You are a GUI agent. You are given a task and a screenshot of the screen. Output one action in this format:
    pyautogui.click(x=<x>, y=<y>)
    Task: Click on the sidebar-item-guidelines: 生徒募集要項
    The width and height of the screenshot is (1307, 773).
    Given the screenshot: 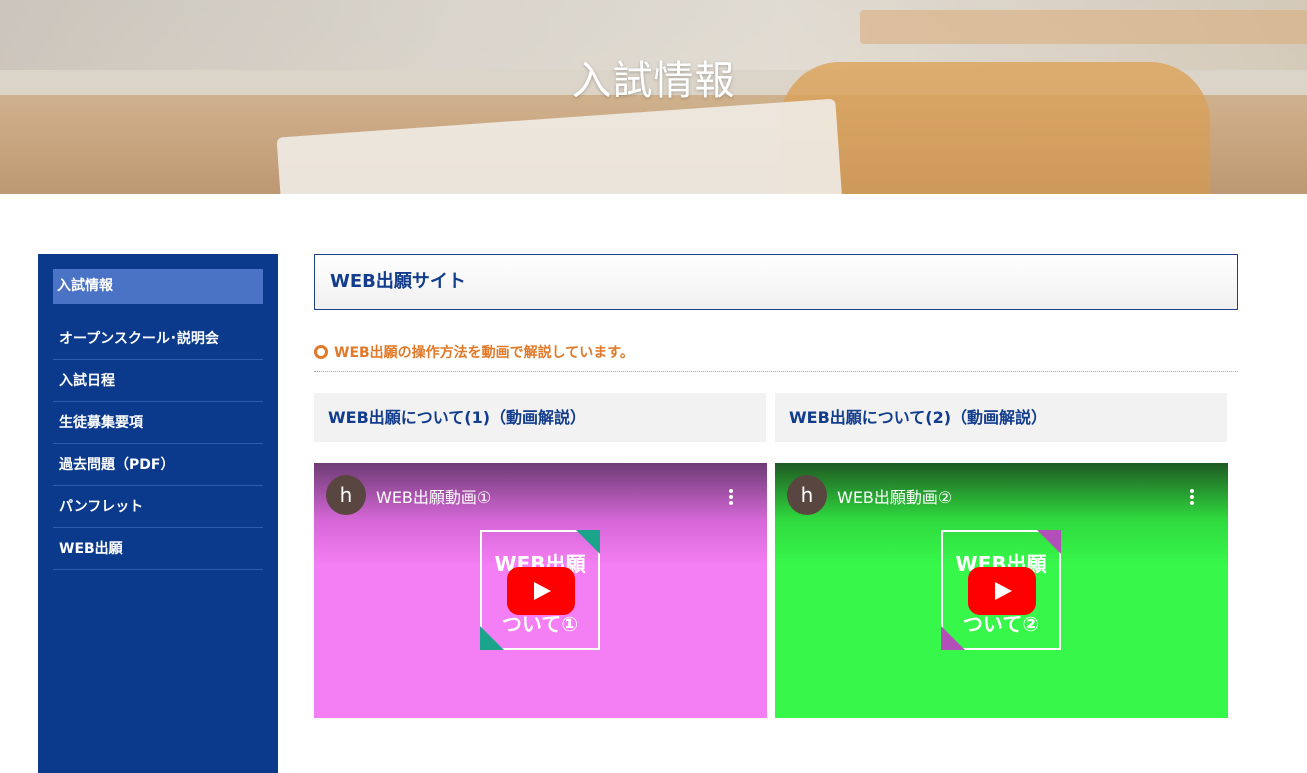 What is the action you would take?
    pyautogui.click(x=158, y=423)
    